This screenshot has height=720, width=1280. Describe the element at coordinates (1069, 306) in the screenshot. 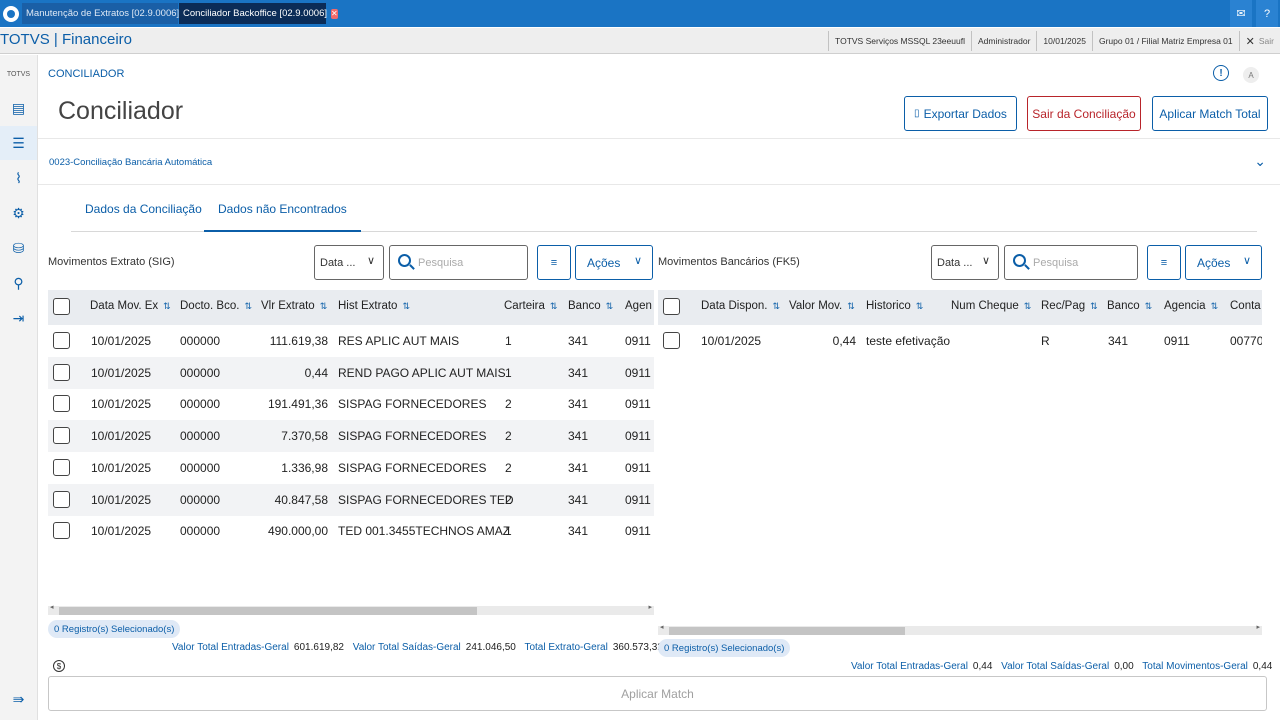

I see `column-header: Rec/Pag ⇅` at that location.